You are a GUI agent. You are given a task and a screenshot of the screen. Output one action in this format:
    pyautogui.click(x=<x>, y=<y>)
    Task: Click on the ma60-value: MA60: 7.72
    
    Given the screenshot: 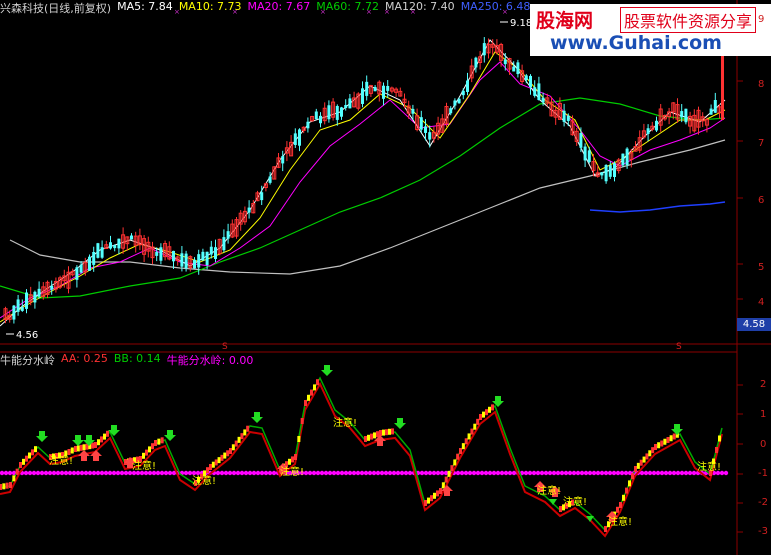 What is the action you would take?
    pyautogui.click(x=347, y=6)
    